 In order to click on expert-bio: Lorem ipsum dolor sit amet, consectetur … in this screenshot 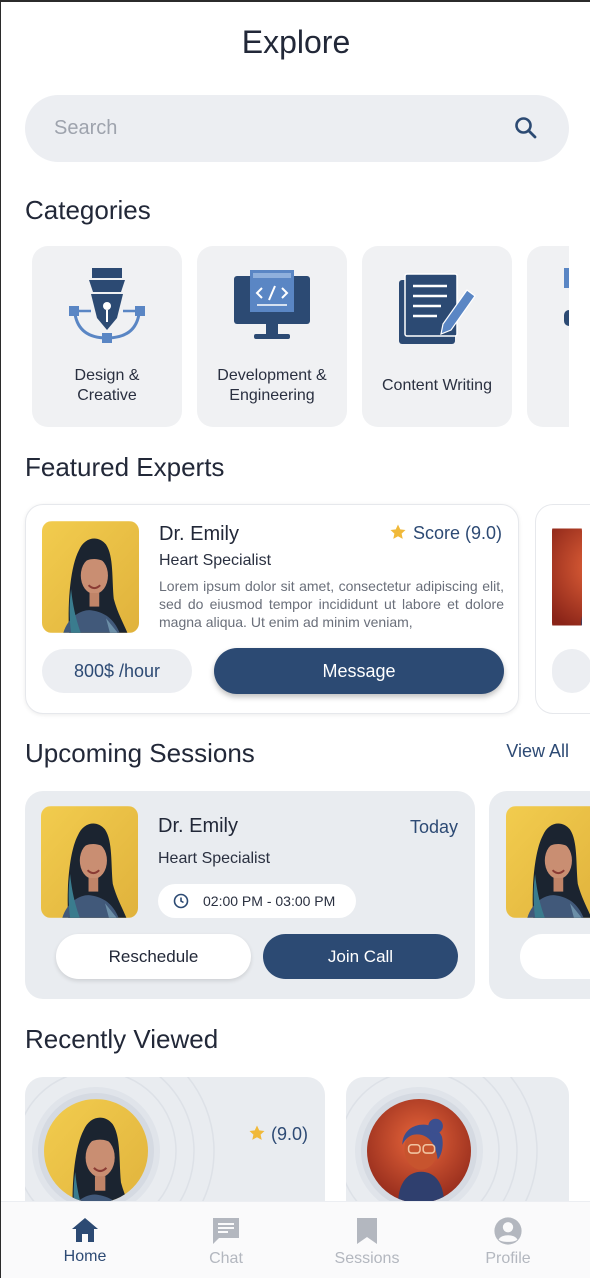, I will do `click(331, 604)`.